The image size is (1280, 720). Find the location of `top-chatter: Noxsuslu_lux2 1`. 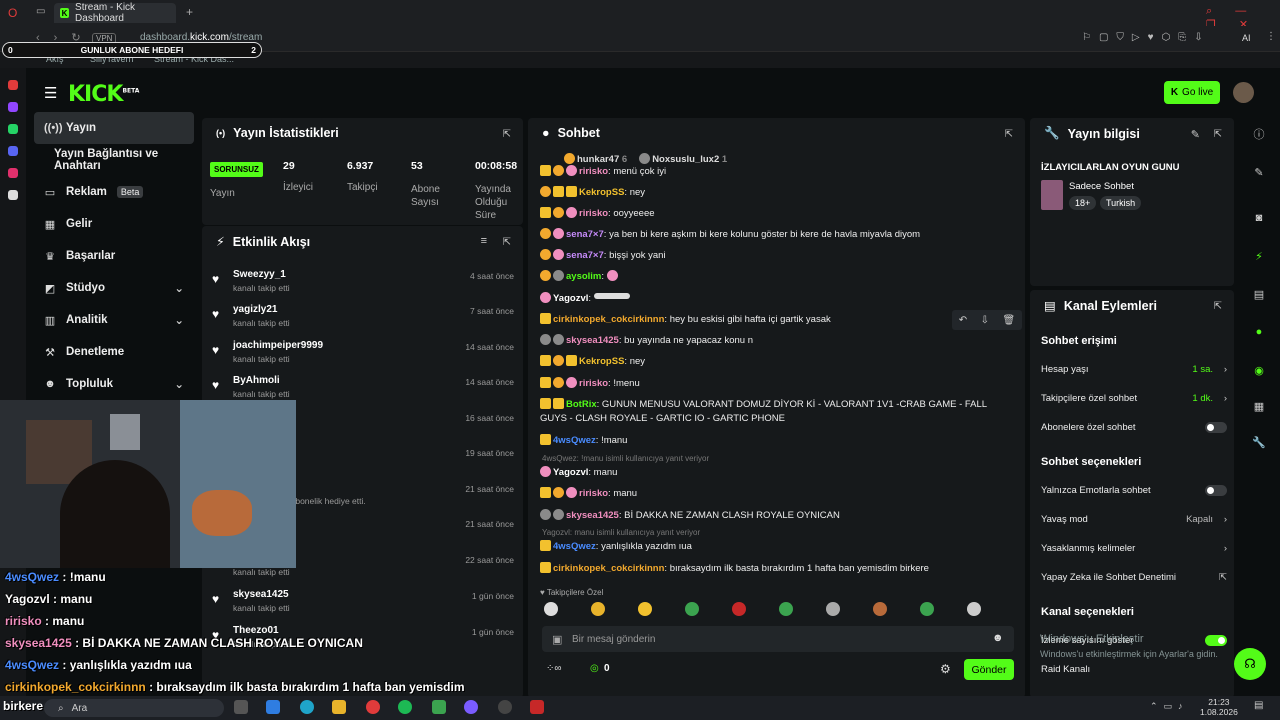

top-chatter: Noxsuslu_lux2 1 is located at coordinates (683, 159).